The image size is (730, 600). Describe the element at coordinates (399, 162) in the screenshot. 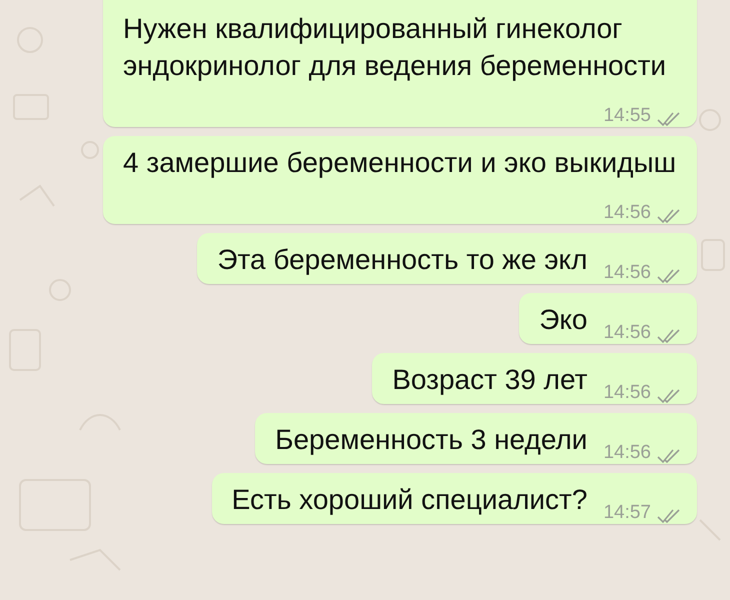

I see `message-text: 4 замершие беременности и эко выкидыш` at that location.